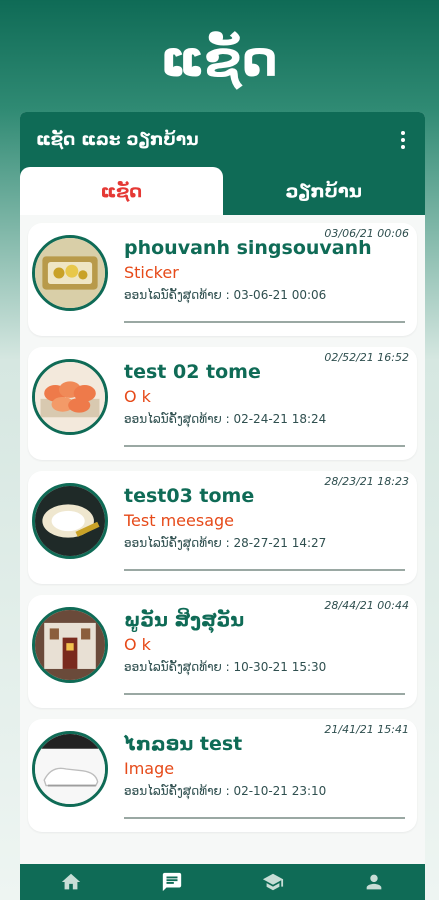 This screenshot has width=439, height=900. Describe the element at coordinates (225, 667) in the screenshot. I see `last-online: ອອນໄລນ໌ຄັ້ງສຸດທ້າຍ : 10-30-21 15:30` at that location.